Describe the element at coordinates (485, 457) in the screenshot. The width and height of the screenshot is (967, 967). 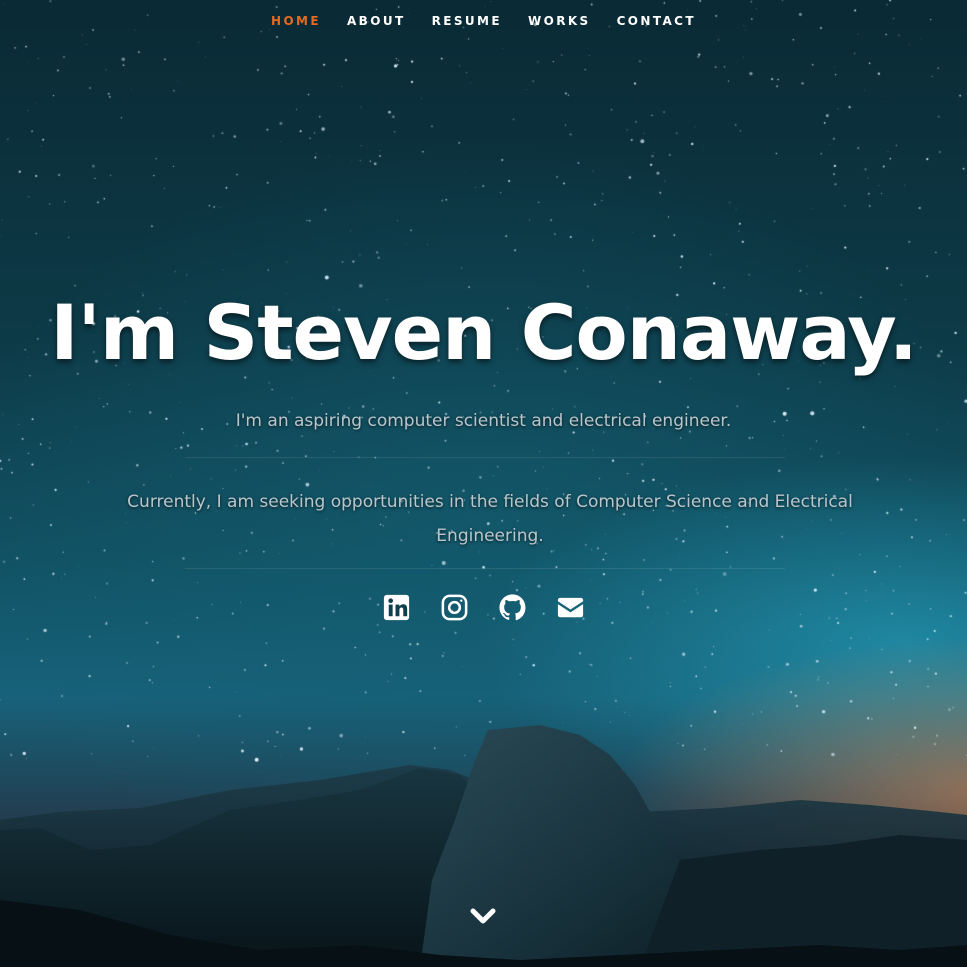
I see `divider-top` at that location.